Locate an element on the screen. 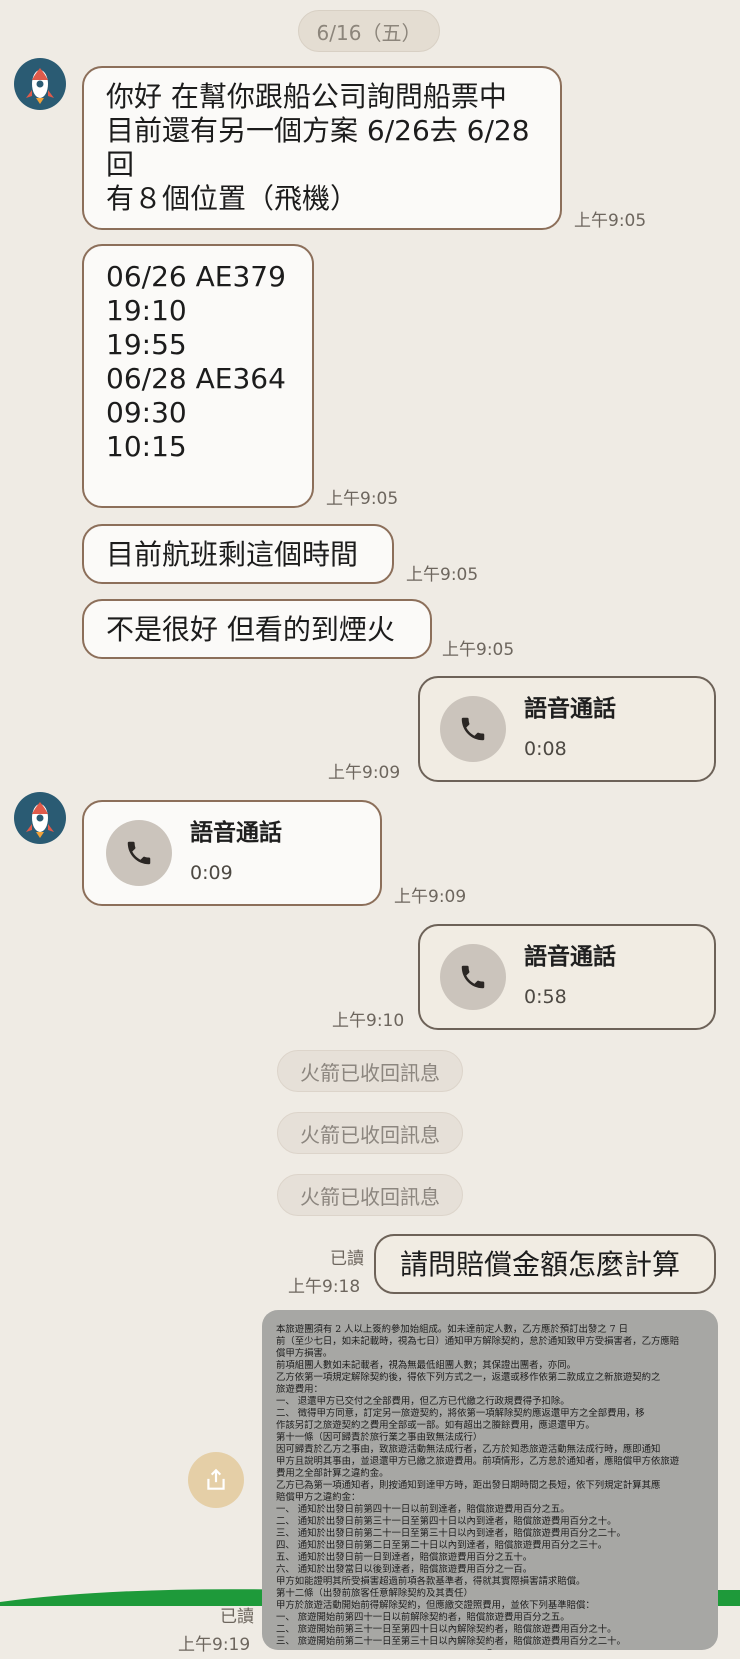  share-button is located at coordinates (216, 1480).